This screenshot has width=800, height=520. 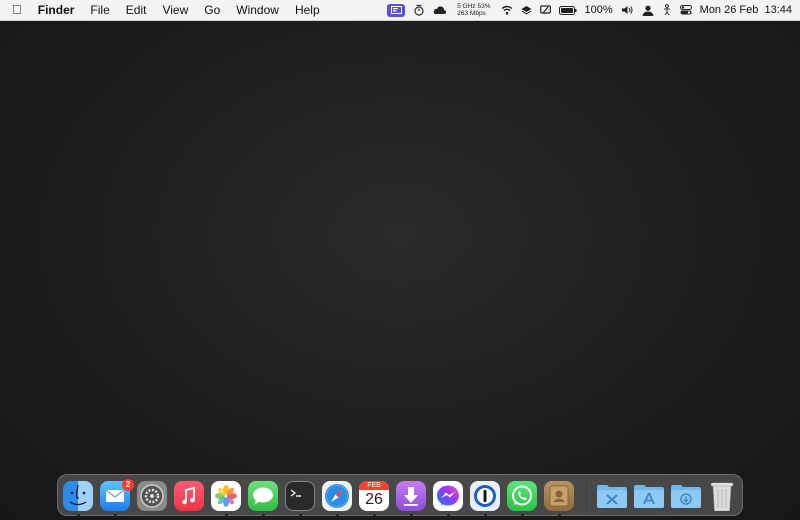 I want to click on music-icon, so click(x=188, y=495).